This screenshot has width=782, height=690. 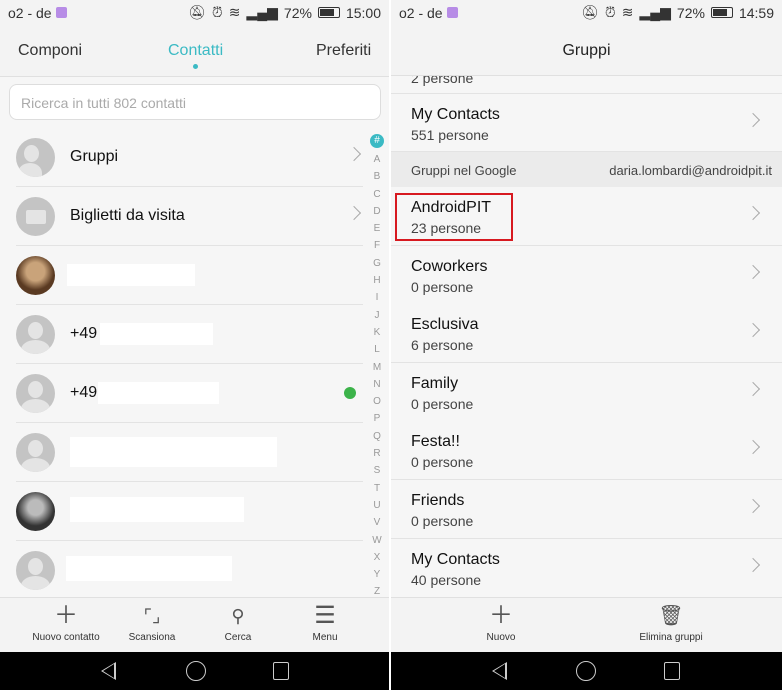 I want to click on status-bar: o2 - de 🔕︎ ⏰︎ ≋ ▂▄▆ 72% 15:00, so click(x=194, y=12).